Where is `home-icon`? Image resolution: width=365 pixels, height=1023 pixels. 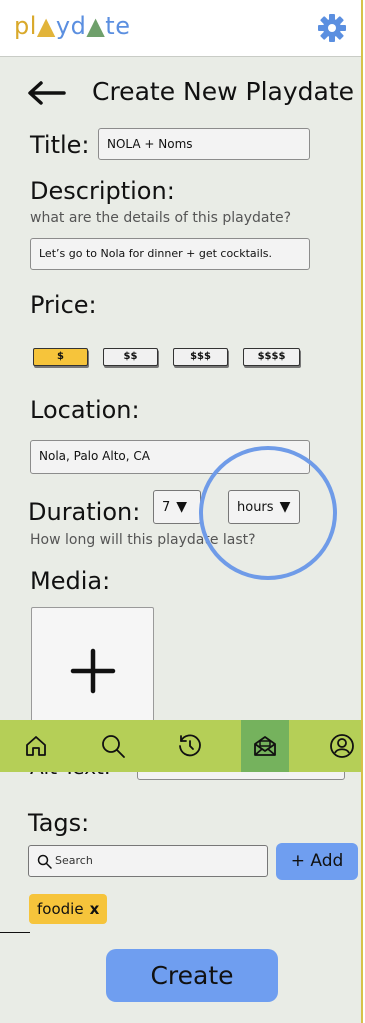 home-icon is located at coordinates (36, 746).